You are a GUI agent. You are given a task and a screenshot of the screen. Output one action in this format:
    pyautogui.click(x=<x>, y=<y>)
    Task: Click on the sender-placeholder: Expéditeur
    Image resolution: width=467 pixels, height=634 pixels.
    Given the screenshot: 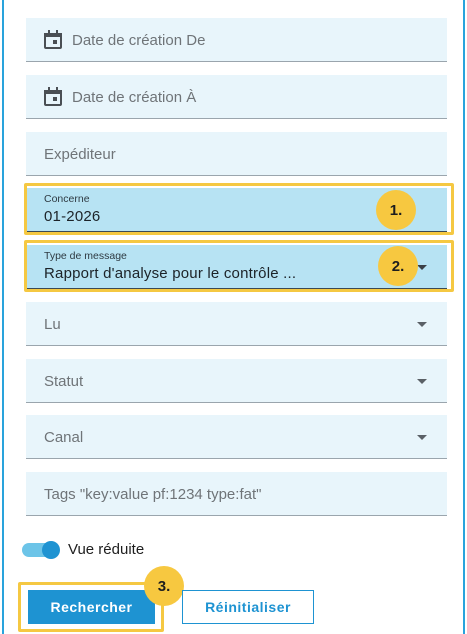 What is the action you would take?
    pyautogui.click(x=80, y=154)
    